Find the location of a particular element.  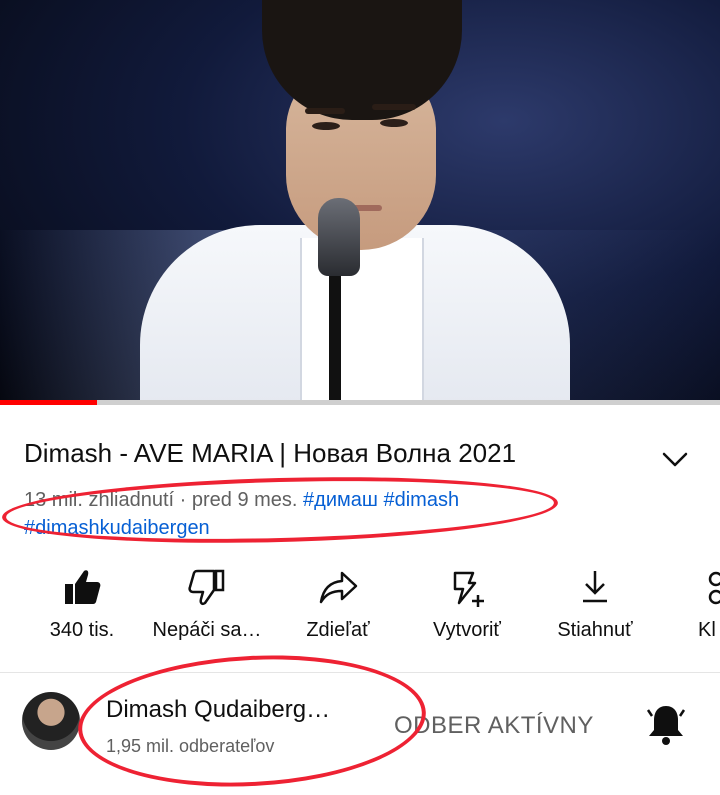

chevron-down-icon is located at coordinates (675, 459).